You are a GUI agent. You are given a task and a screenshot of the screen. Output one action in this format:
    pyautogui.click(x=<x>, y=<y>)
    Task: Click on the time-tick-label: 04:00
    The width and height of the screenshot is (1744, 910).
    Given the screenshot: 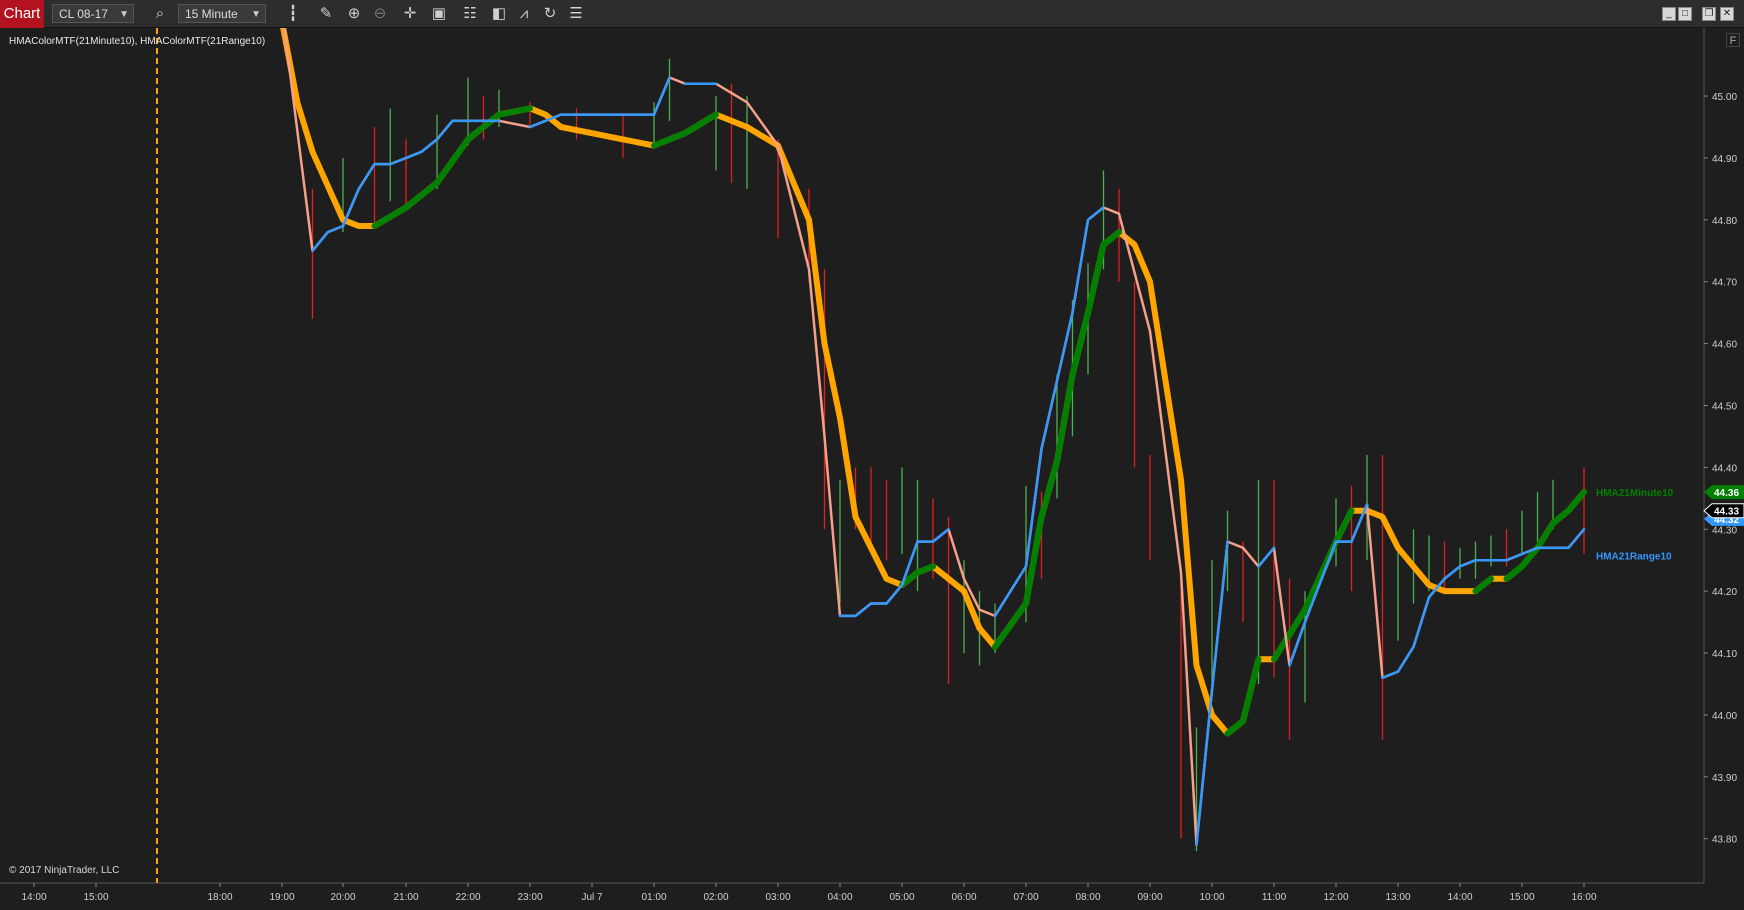 What is the action you would take?
    pyautogui.click(x=839, y=897)
    